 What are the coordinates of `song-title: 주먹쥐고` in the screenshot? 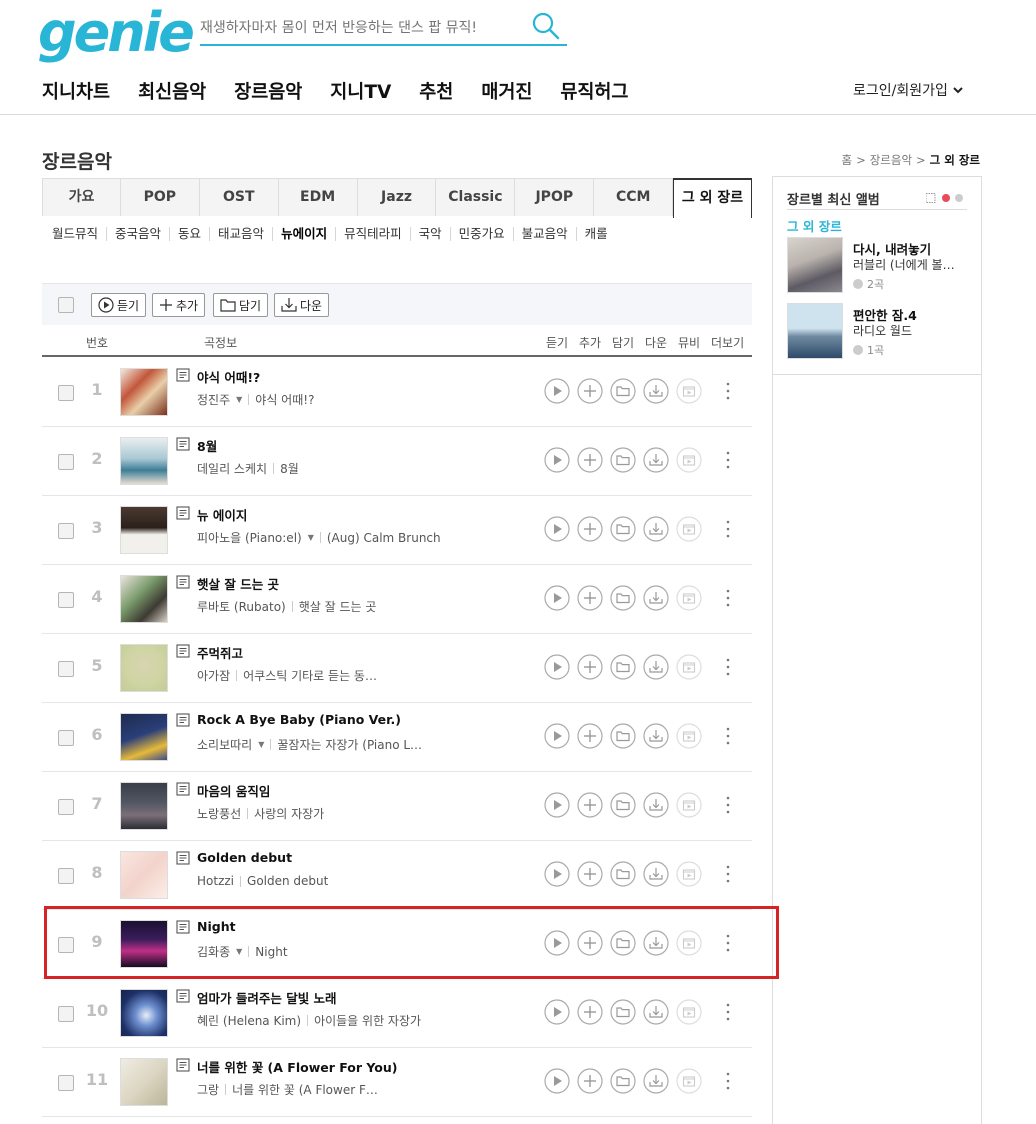 It's located at (220, 652).